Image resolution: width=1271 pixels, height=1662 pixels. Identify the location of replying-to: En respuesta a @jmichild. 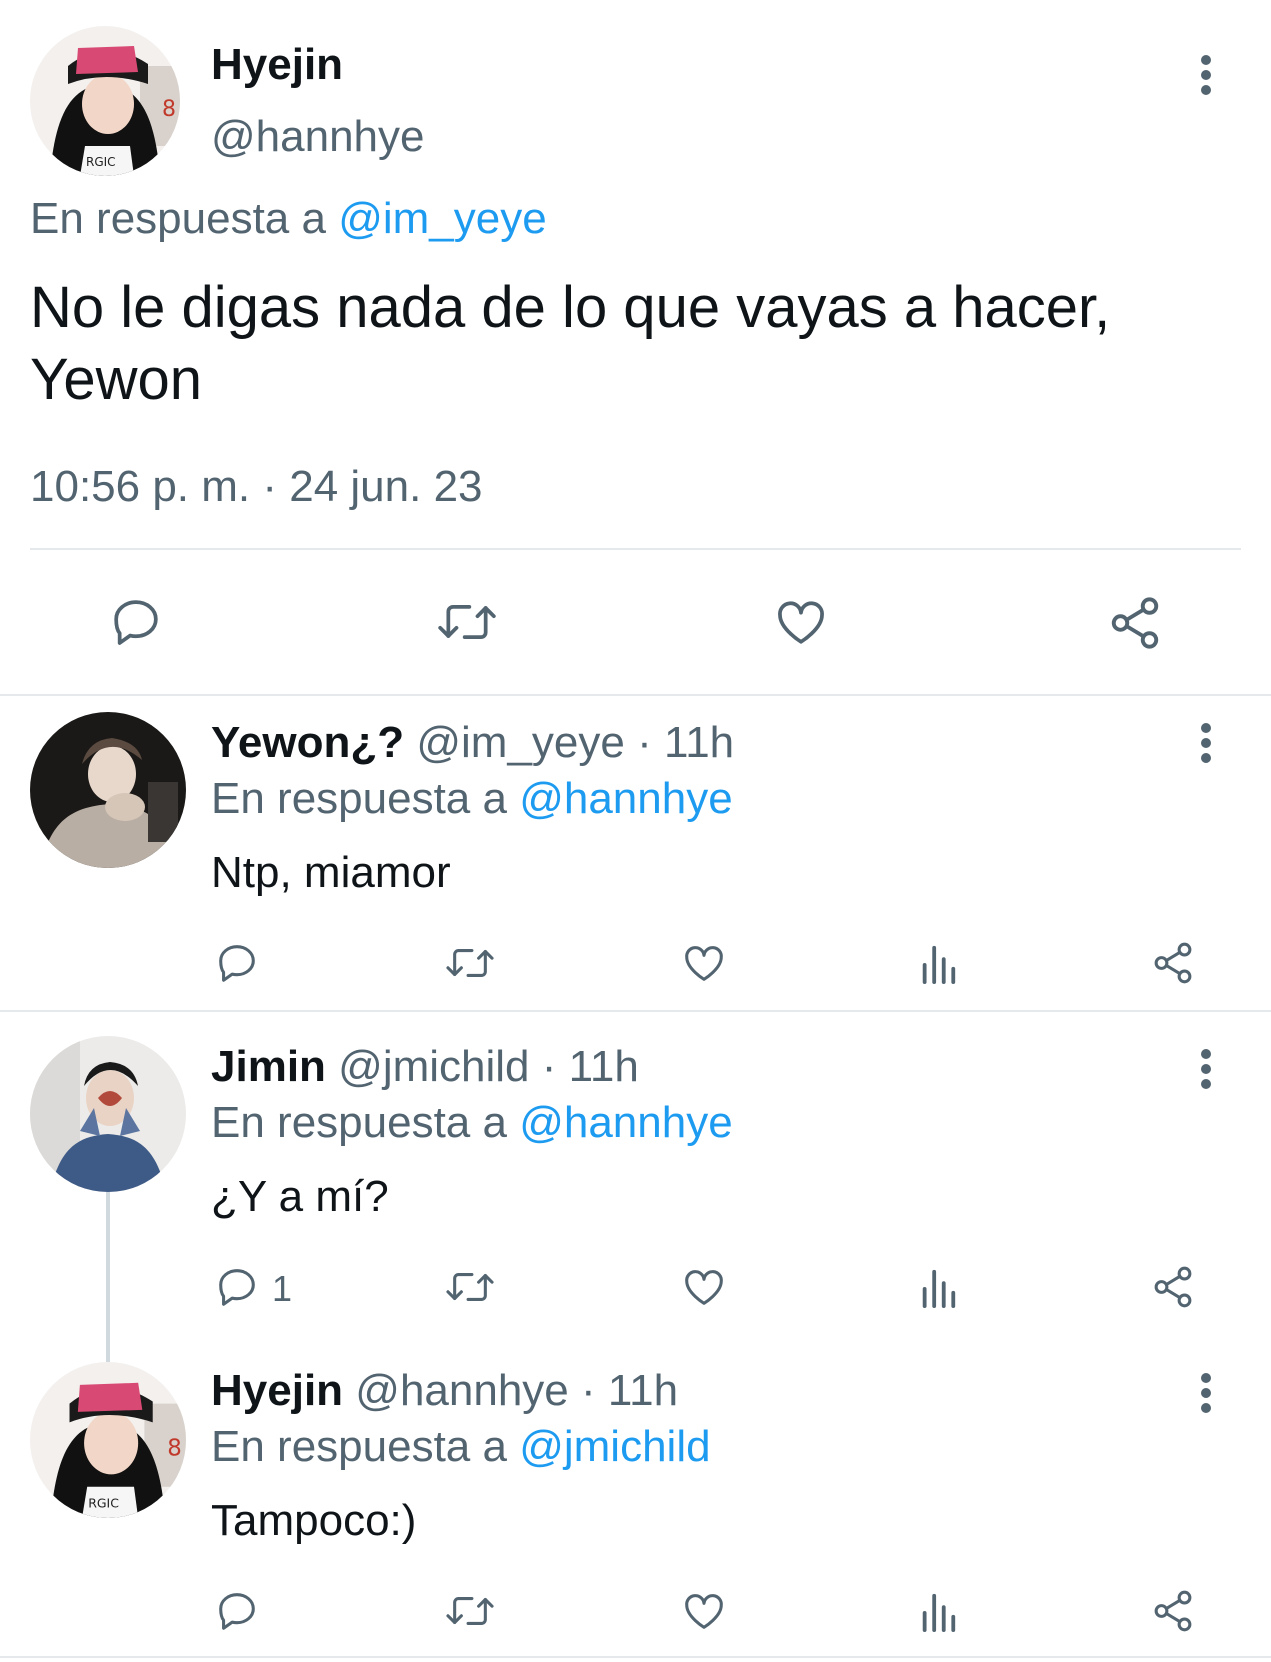
(461, 1447).